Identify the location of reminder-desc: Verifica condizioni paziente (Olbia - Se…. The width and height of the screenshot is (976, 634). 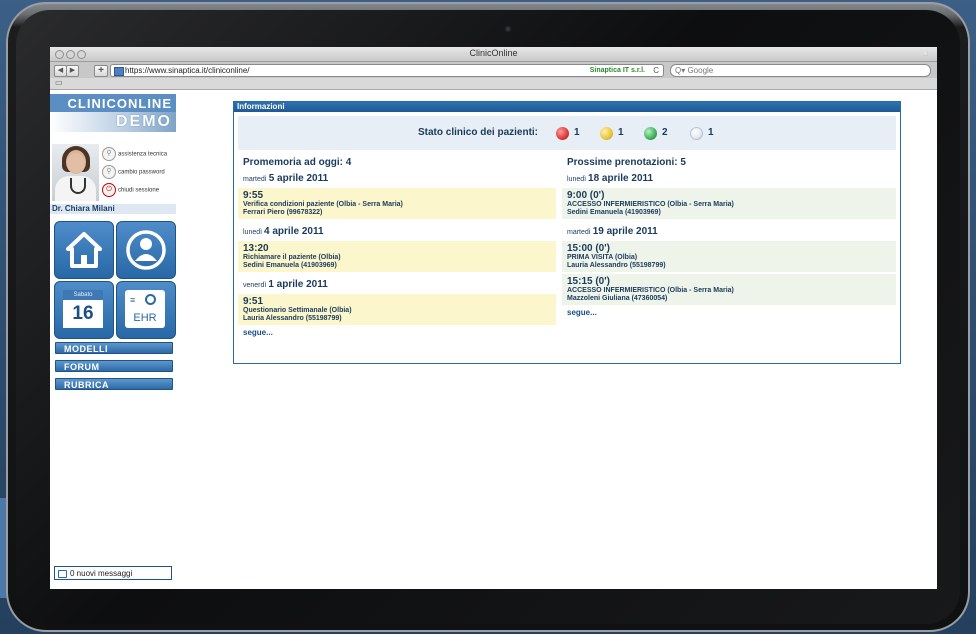
(323, 204).